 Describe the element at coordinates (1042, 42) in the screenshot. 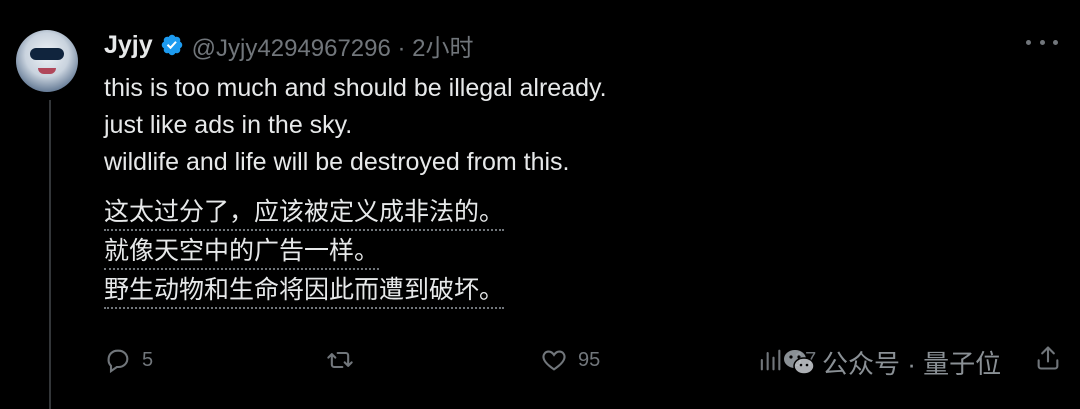

I see `more-icon` at that location.